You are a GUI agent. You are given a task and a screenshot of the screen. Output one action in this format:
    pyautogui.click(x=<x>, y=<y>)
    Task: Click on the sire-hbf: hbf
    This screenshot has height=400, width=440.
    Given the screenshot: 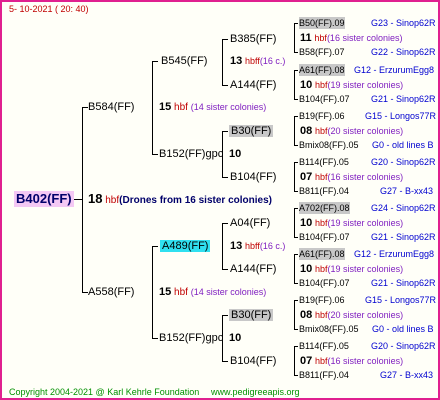 What is the action you would take?
    pyautogui.click(x=181, y=107)
    